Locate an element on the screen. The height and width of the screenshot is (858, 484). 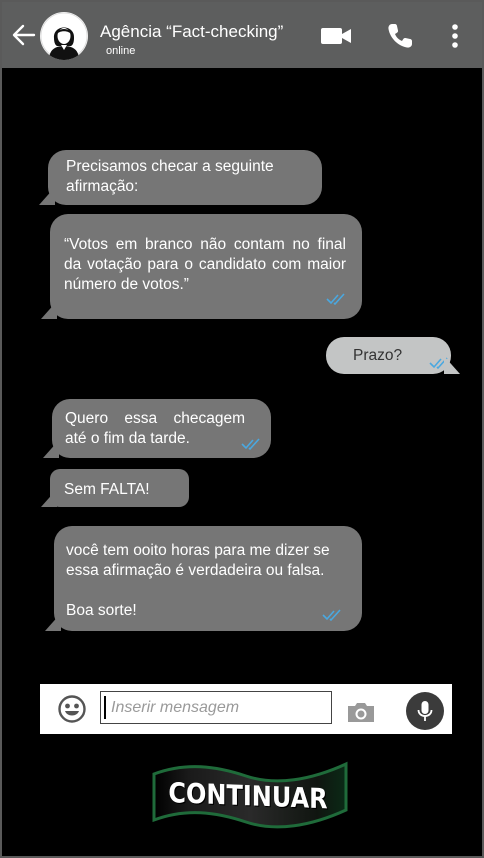
avatar is located at coordinates (64, 36).